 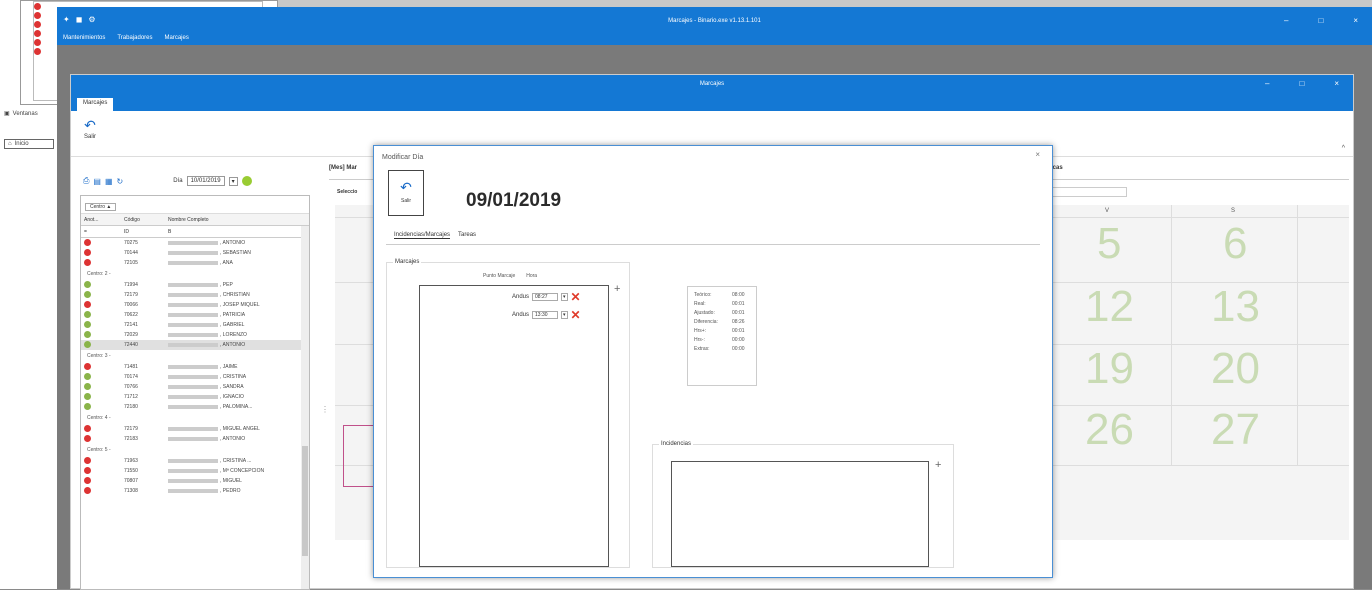 What do you see at coordinates (1109, 369) in the screenshot?
I see `calendar-day: 19` at bounding box center [1109, 369].